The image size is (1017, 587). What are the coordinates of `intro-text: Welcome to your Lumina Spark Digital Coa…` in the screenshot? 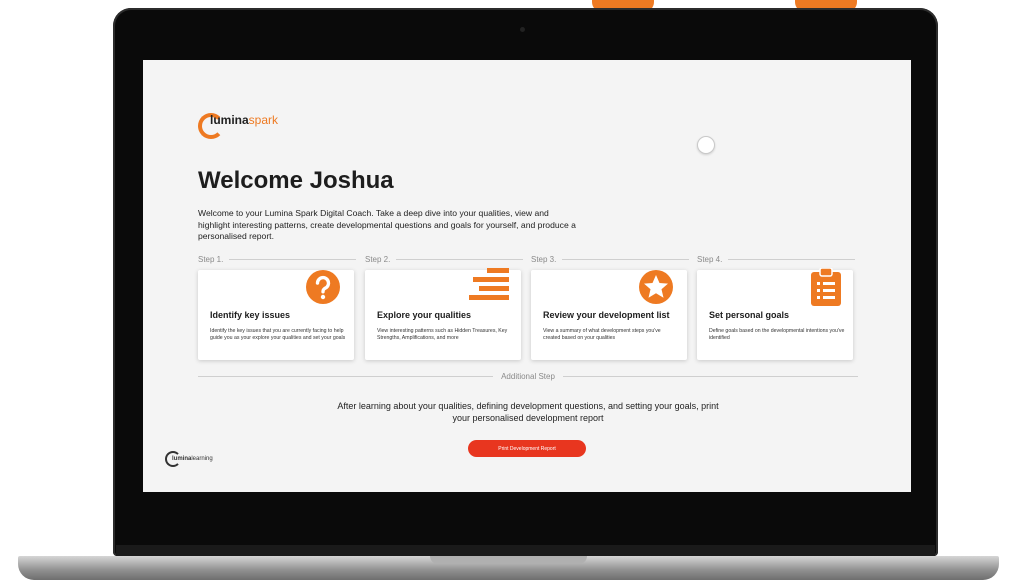 It's located at (387, 224).